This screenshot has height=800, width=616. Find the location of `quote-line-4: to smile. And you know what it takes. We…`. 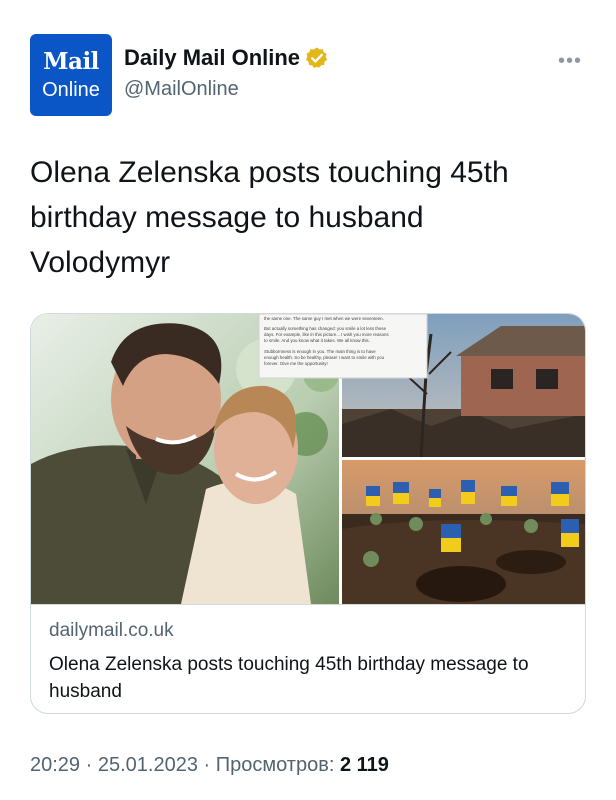

quote-line-4: to smile. And you know what it takes. We… is located at coordinates (317, 340).